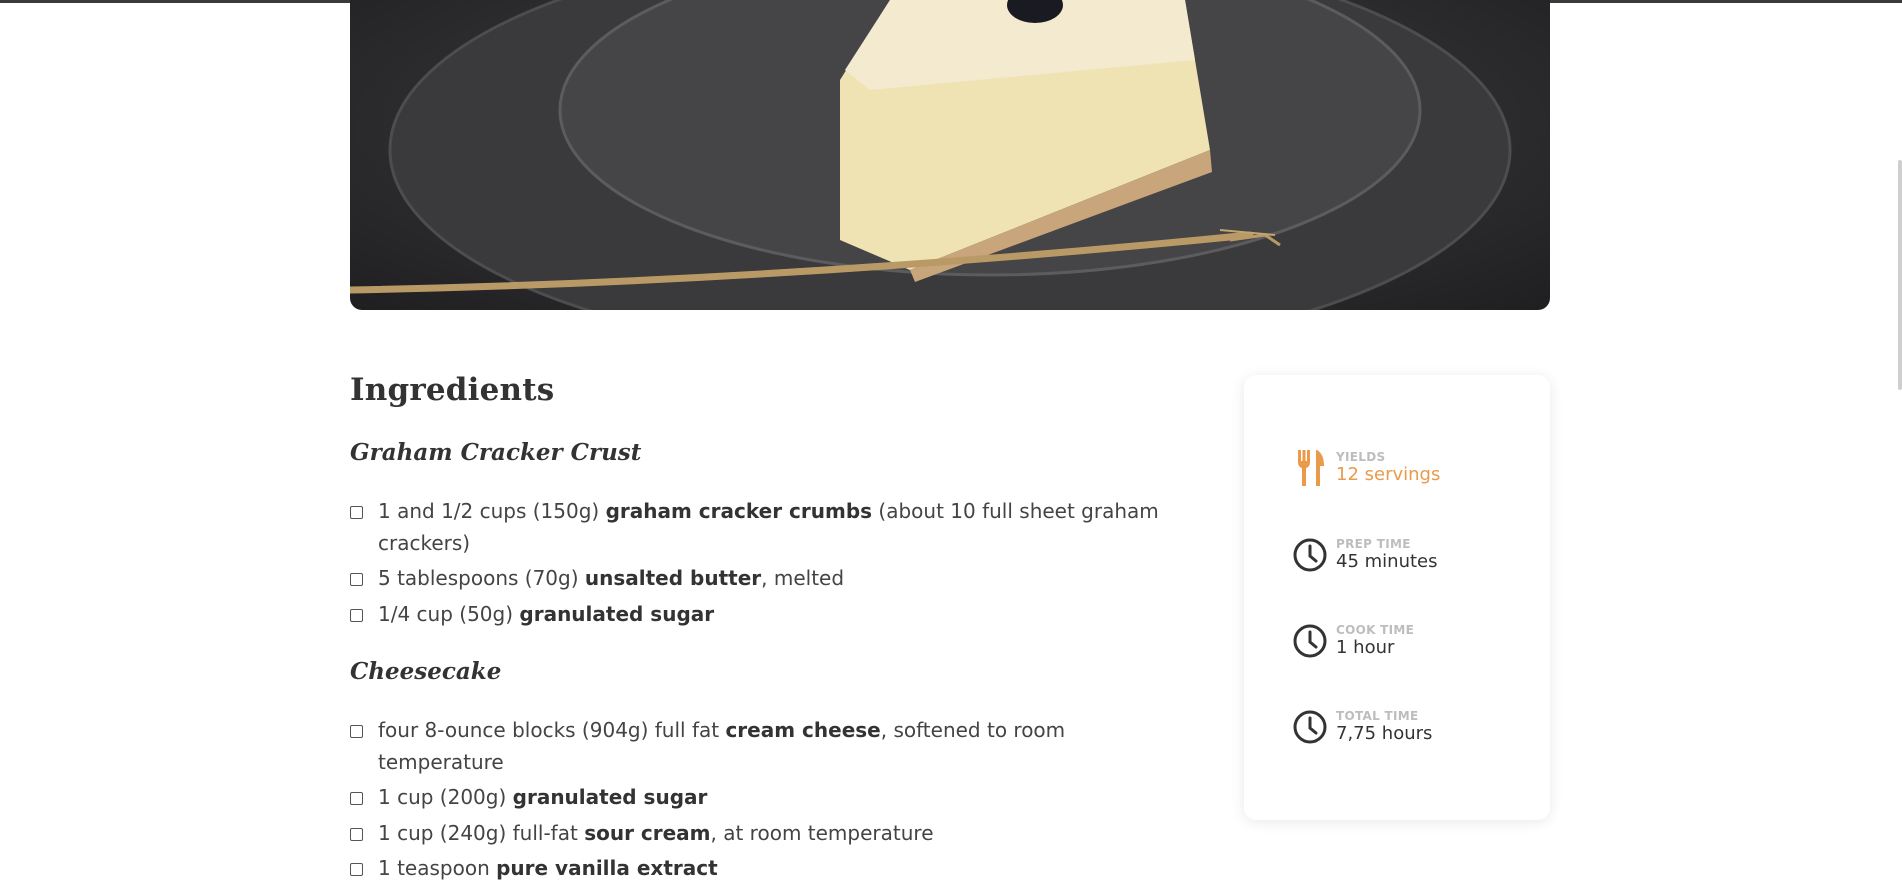  Describe the element at coordinates (1377, 716) in the screenshot. I see `total-time-label: TOTAL TIME` at that location.